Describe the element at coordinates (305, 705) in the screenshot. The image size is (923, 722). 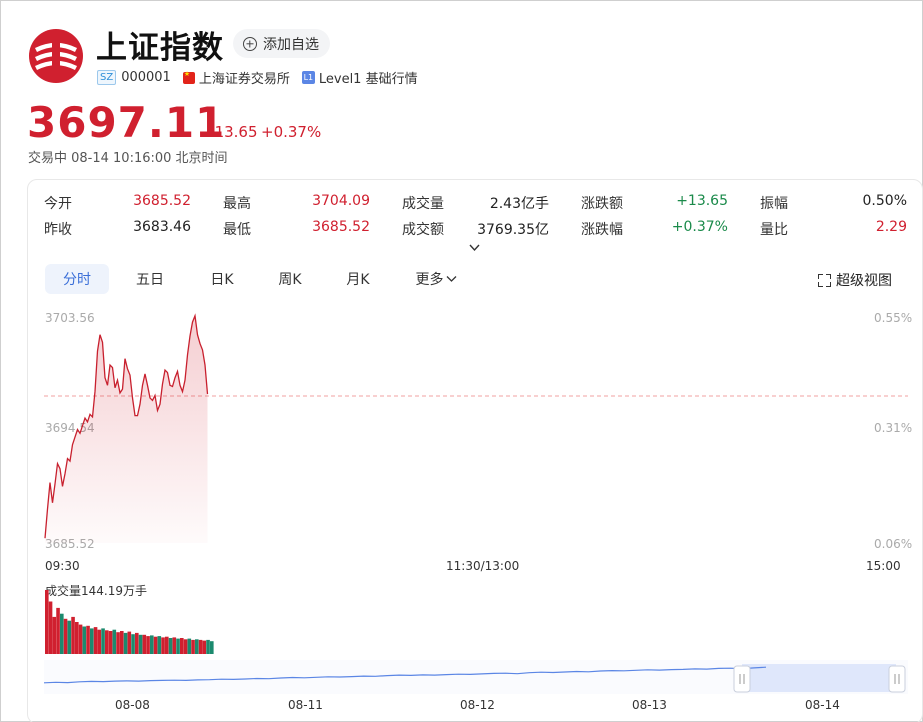
I see `date-label: 08-11` at that location.